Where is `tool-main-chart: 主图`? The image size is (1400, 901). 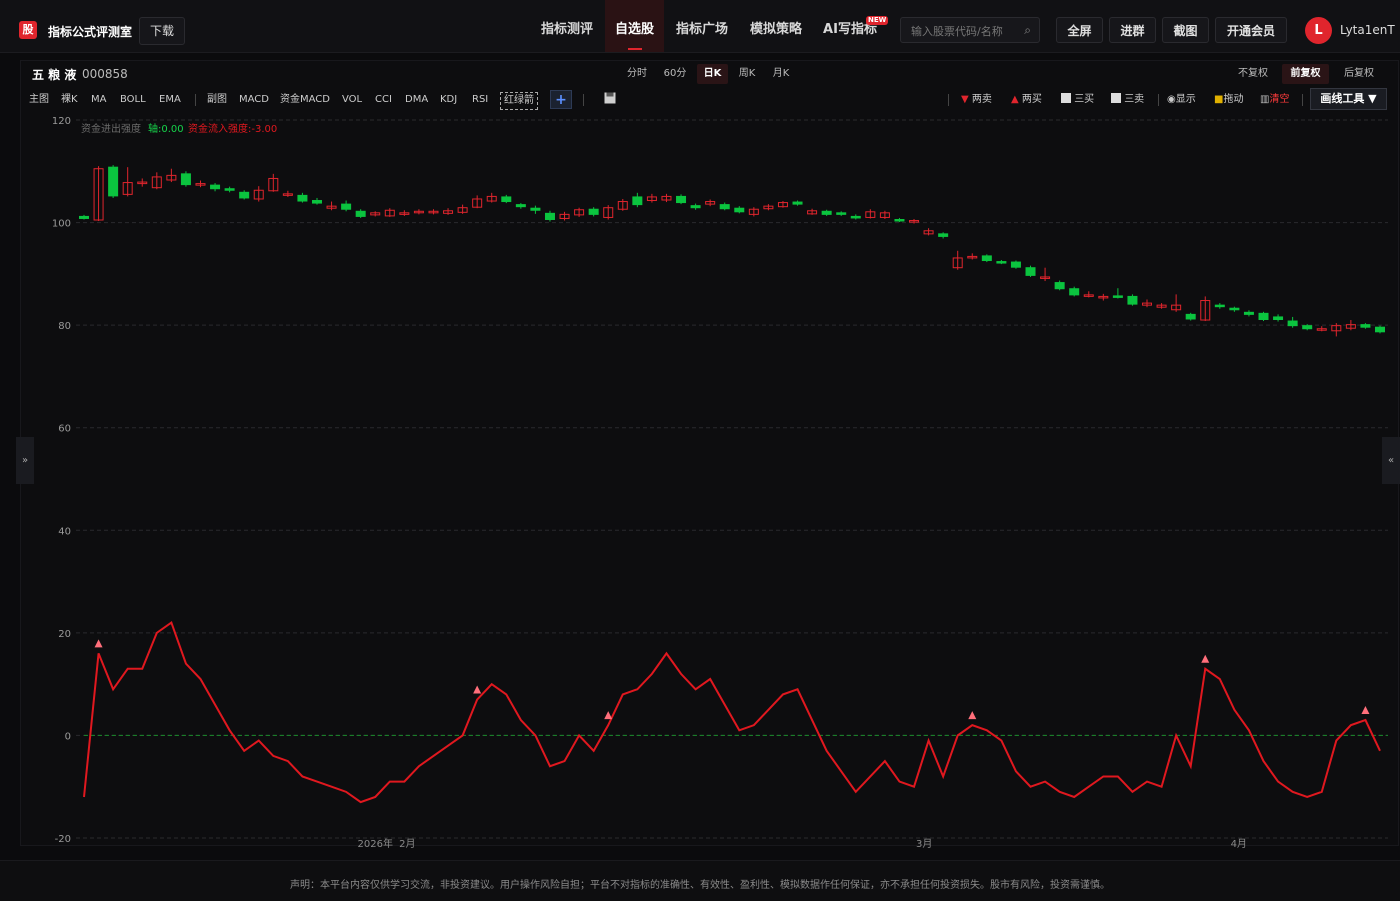 tool-main-chart: 主图 is located at coordinates (39, 100).